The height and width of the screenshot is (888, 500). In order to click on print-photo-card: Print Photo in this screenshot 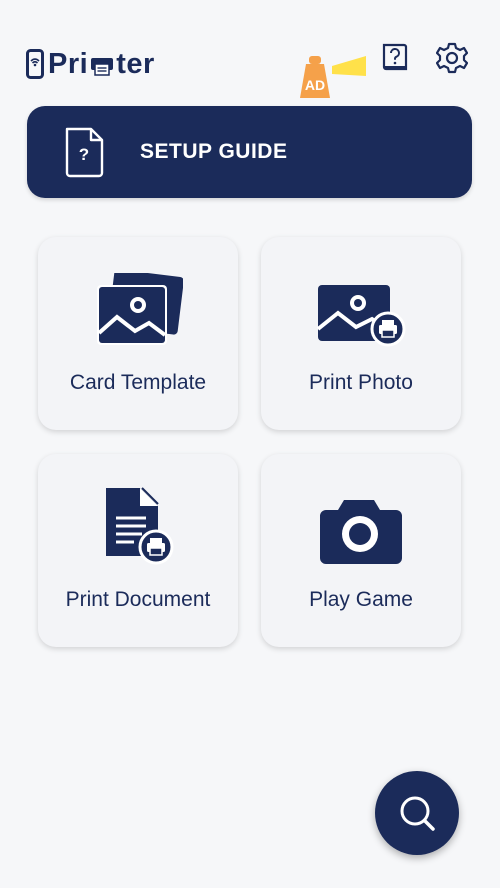, I will do `click(361, 333)`.